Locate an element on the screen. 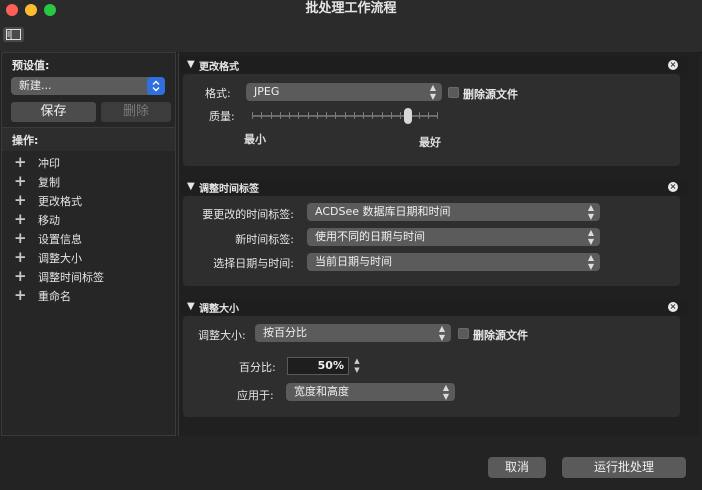  operation-label: 重命名 is located at coordinates (54, 296).